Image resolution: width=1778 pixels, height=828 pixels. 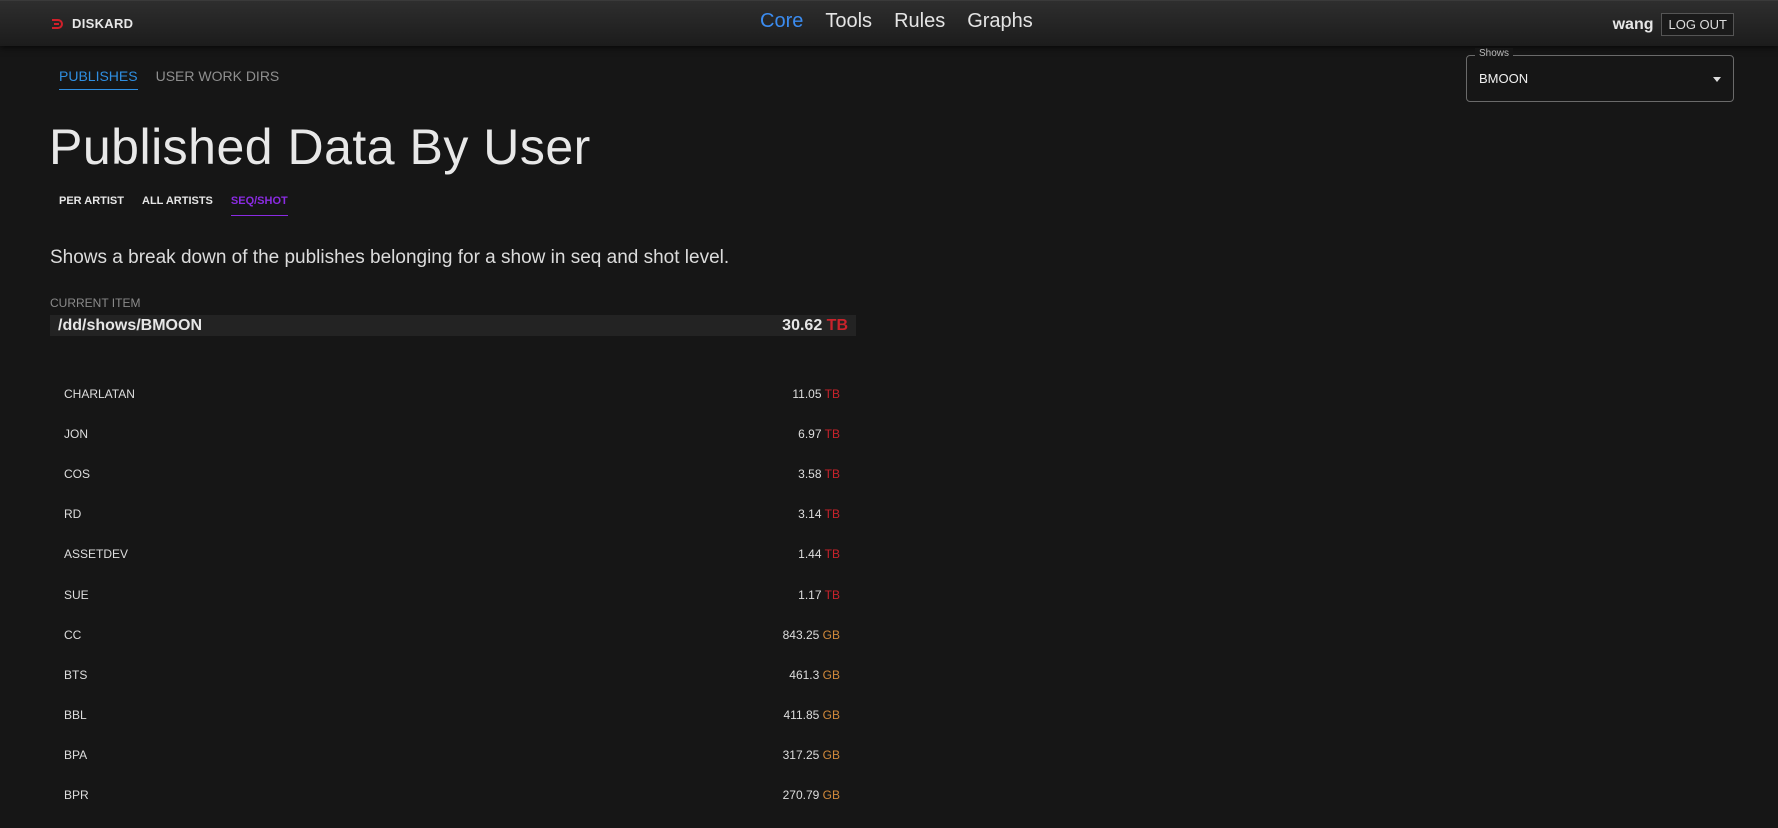 I want to click on list-item: JON 6.97 TB, so click(x=452, y=434).